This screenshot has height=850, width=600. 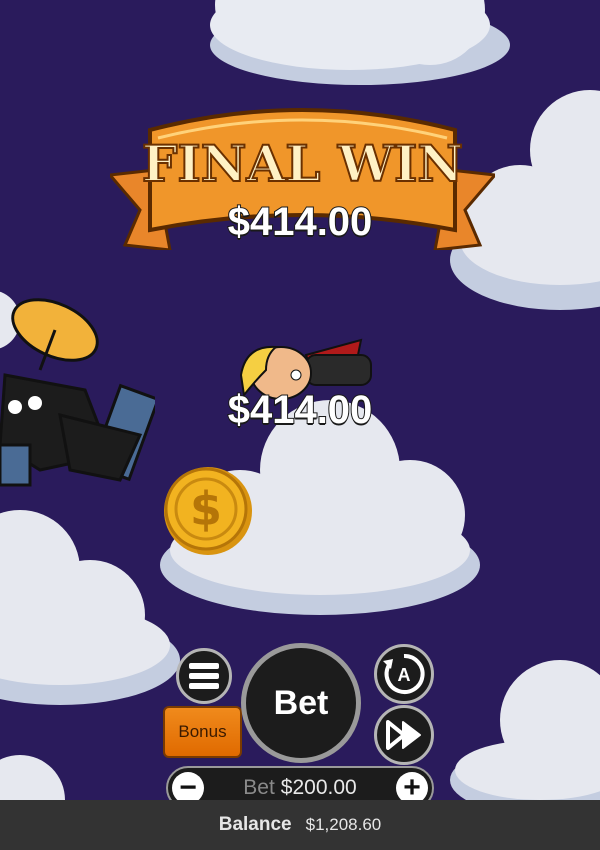 What do you see at coordinates (318, 787) in the screenshot?
I see `bet-amount: $200.00` at bounding box center [318, 787].